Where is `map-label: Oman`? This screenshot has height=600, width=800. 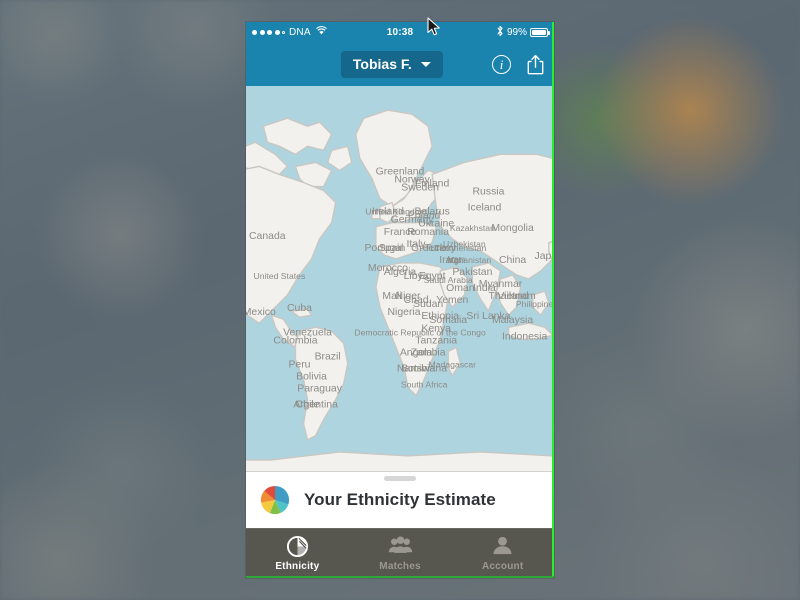 map-label: Oman is located at coordinates (460, 288).